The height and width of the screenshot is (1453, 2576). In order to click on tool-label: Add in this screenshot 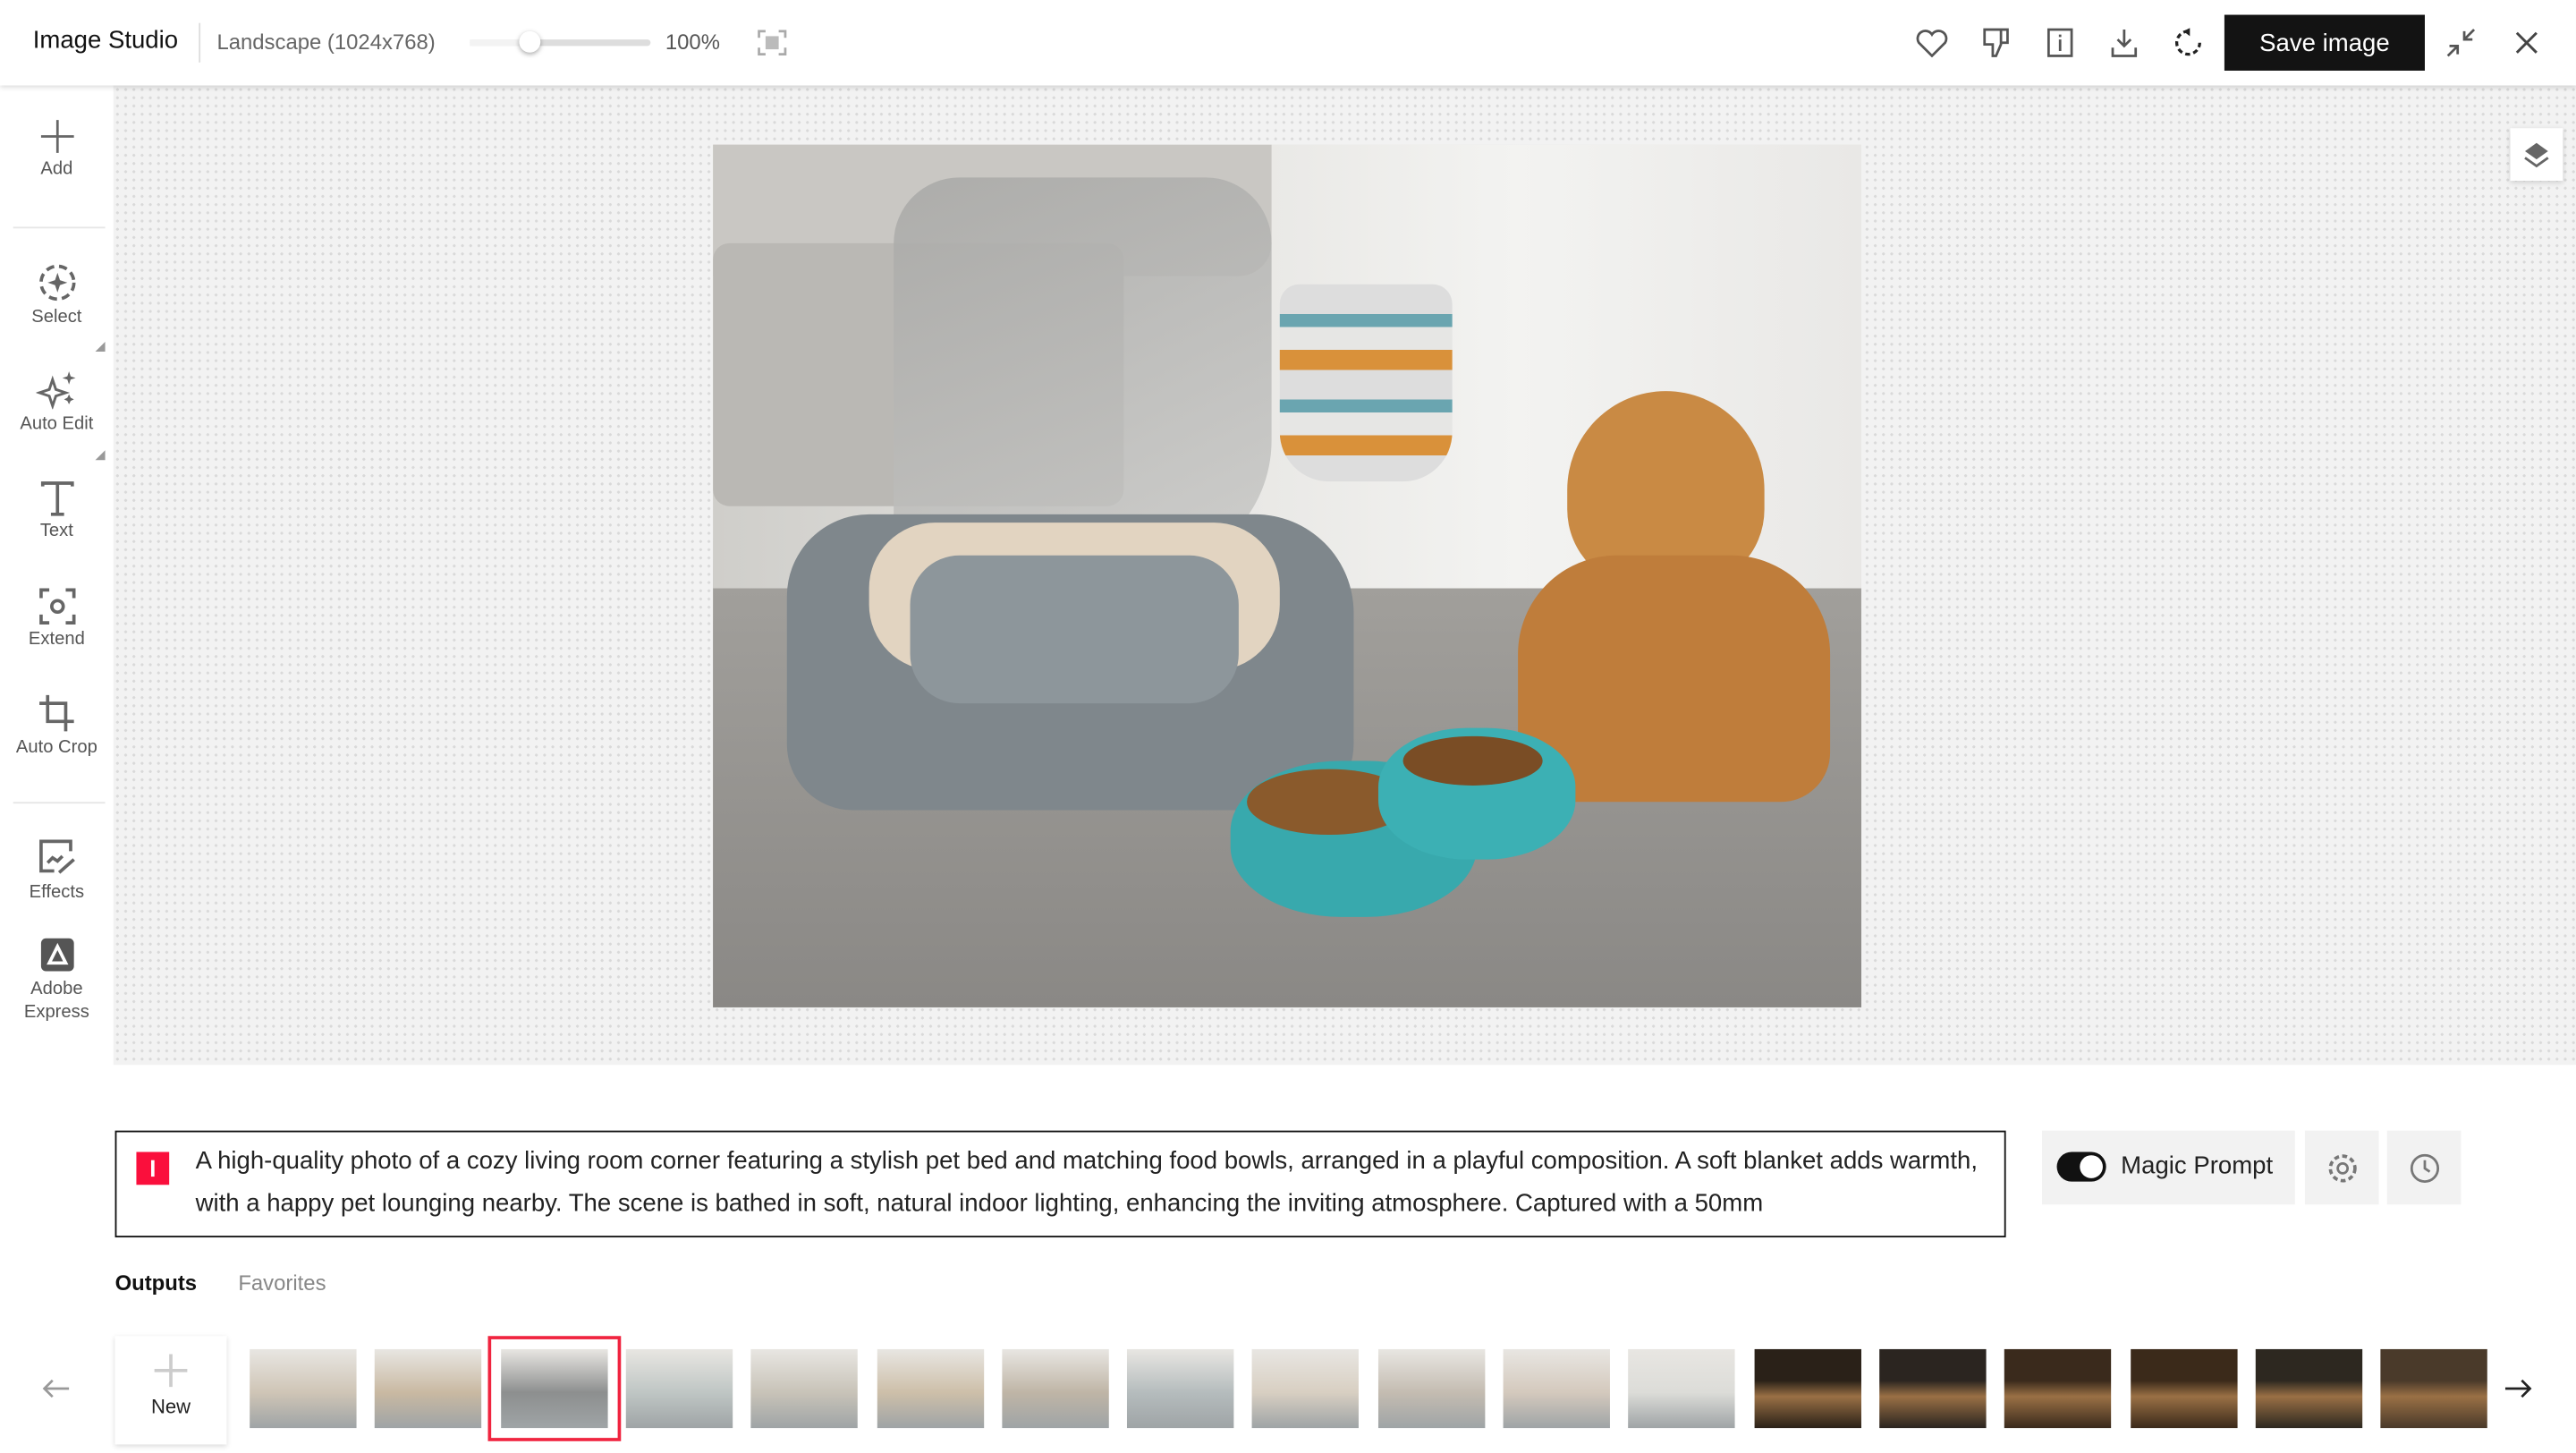, I will do `click(56, 169)`.